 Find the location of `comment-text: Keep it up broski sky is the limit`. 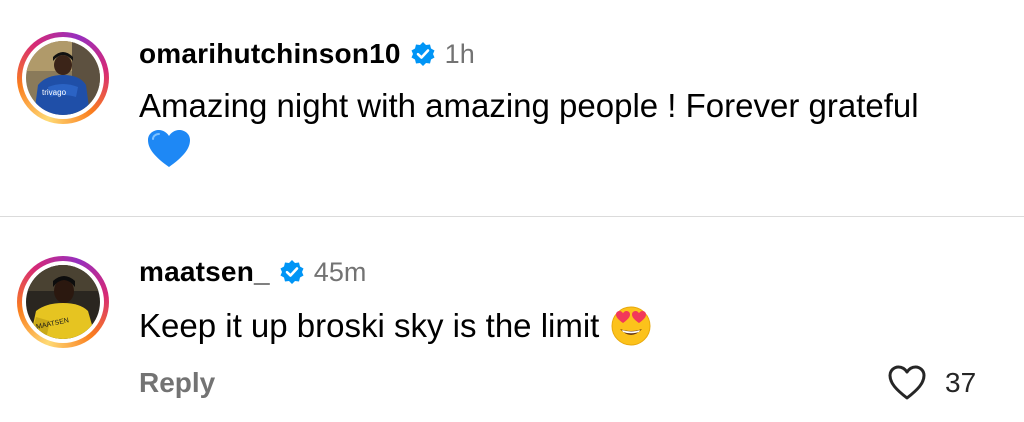

comment-text: Keep it up broski sky is the limit is located at coordinates (569, 326).